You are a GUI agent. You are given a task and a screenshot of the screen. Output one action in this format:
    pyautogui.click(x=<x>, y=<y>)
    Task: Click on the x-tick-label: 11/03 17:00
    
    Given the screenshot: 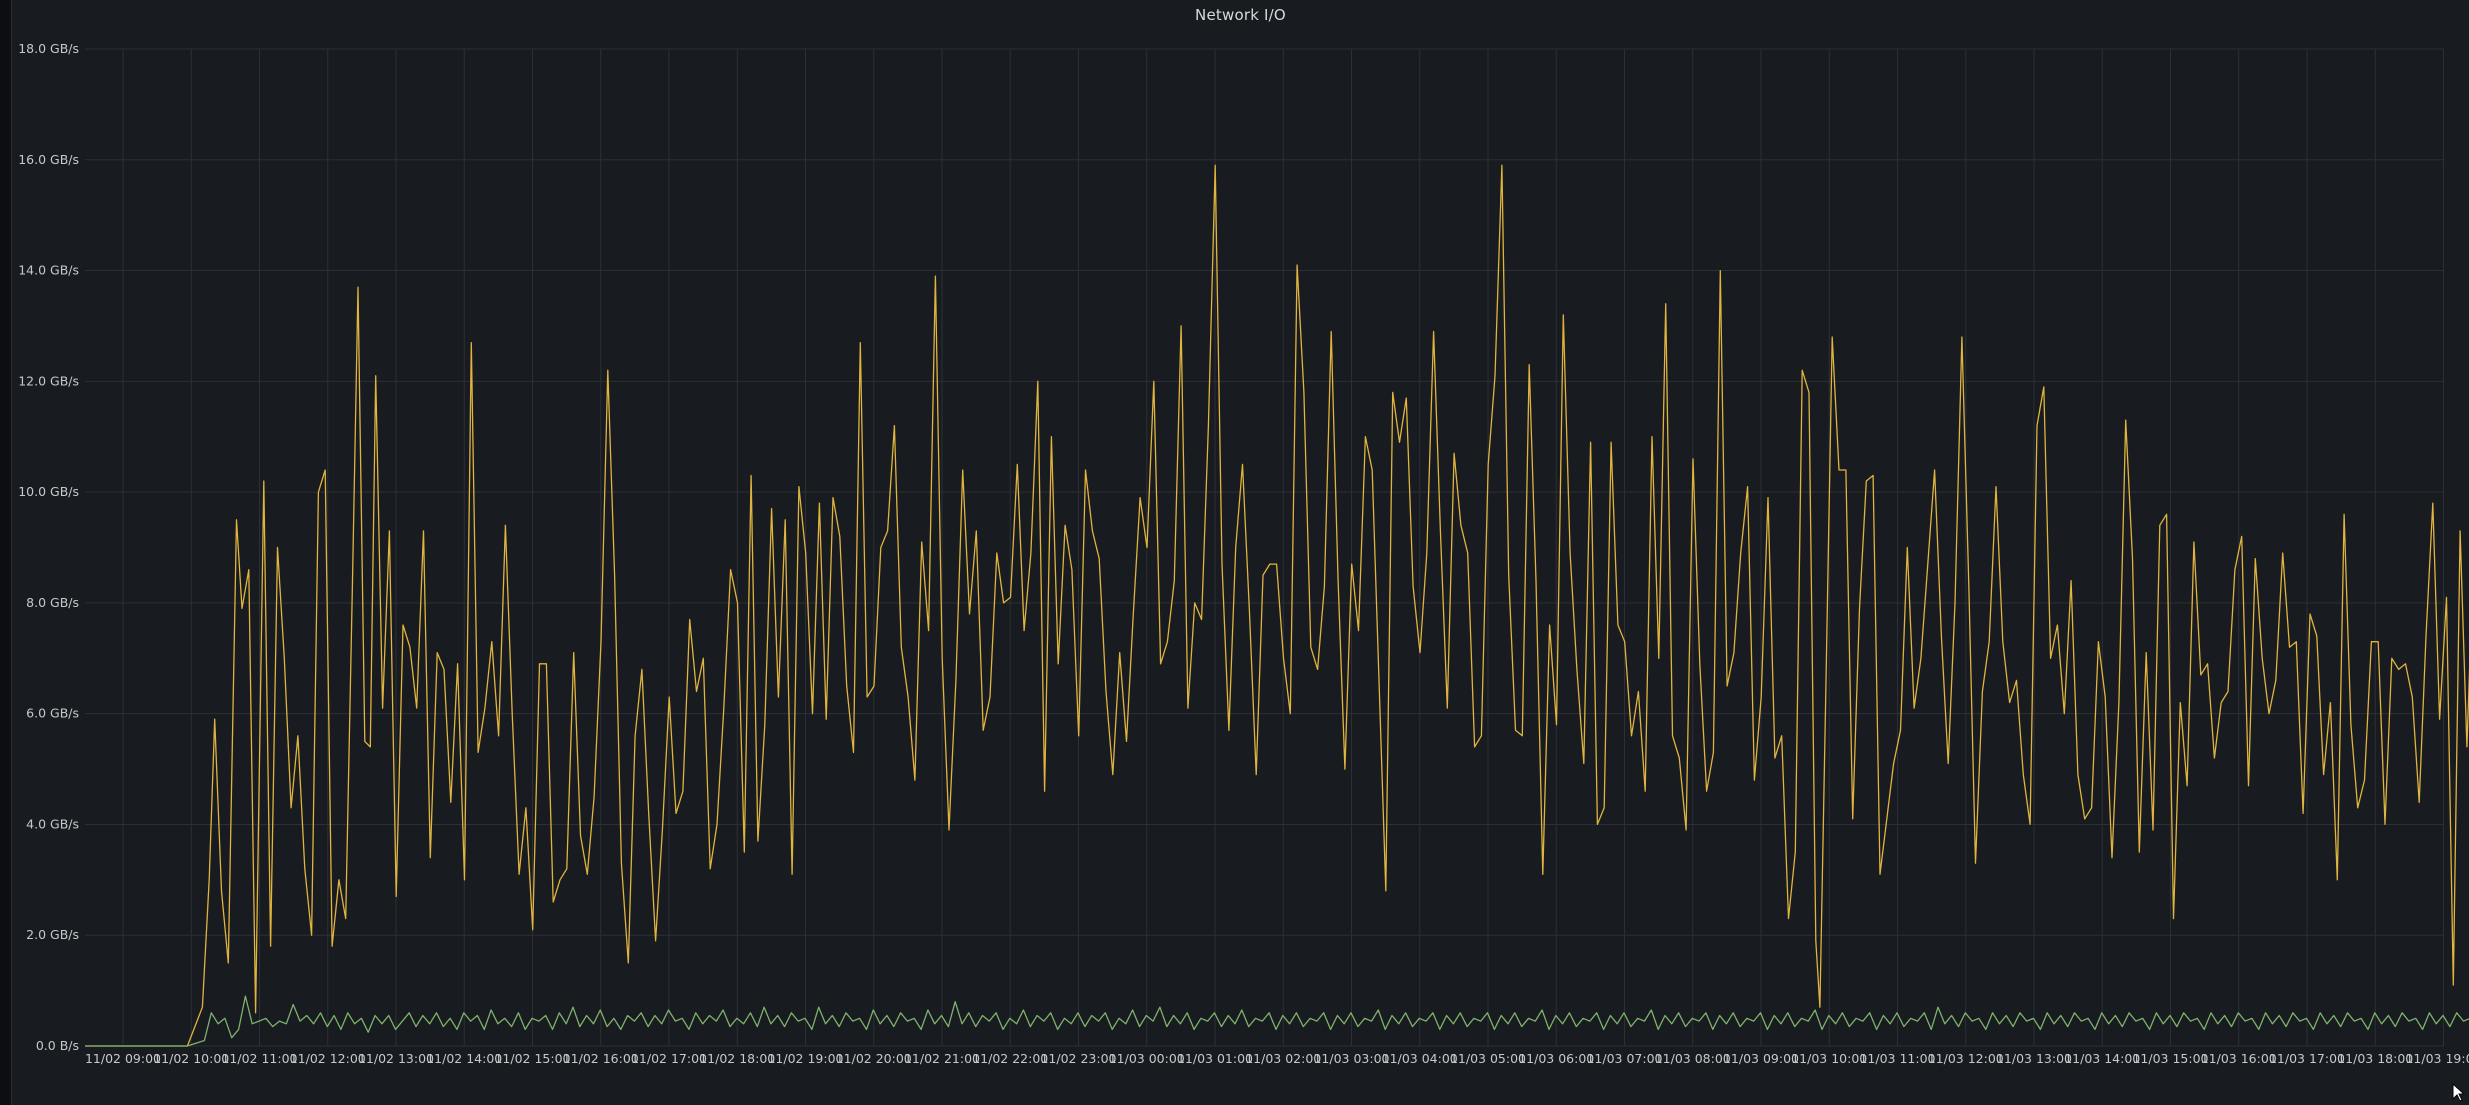 What is the action you would take?
    pyautogui.click(x=2307, y=1058)
    